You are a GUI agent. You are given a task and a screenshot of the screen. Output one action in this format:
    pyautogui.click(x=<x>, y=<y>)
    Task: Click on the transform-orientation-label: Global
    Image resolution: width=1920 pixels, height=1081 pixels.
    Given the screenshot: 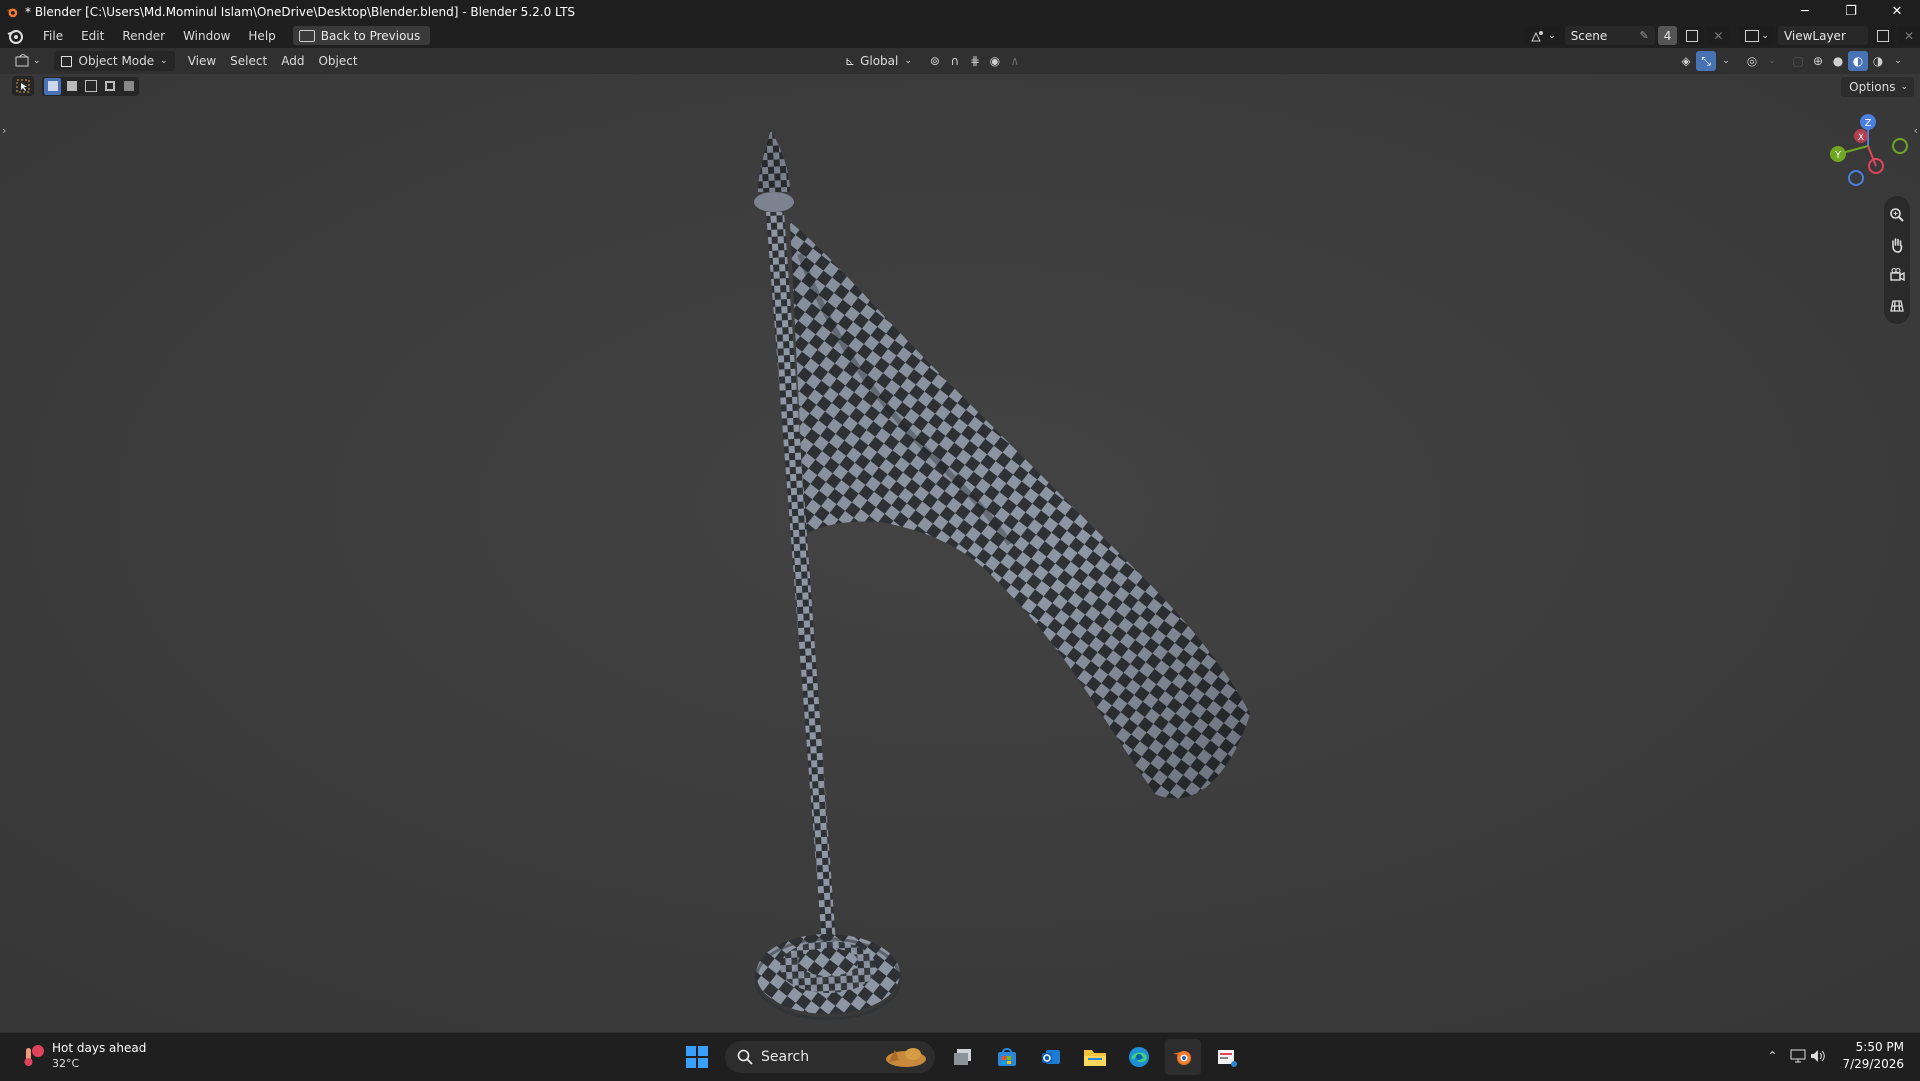 What is the action you would take?
    pyautogui.click(x=879, y=61)
    